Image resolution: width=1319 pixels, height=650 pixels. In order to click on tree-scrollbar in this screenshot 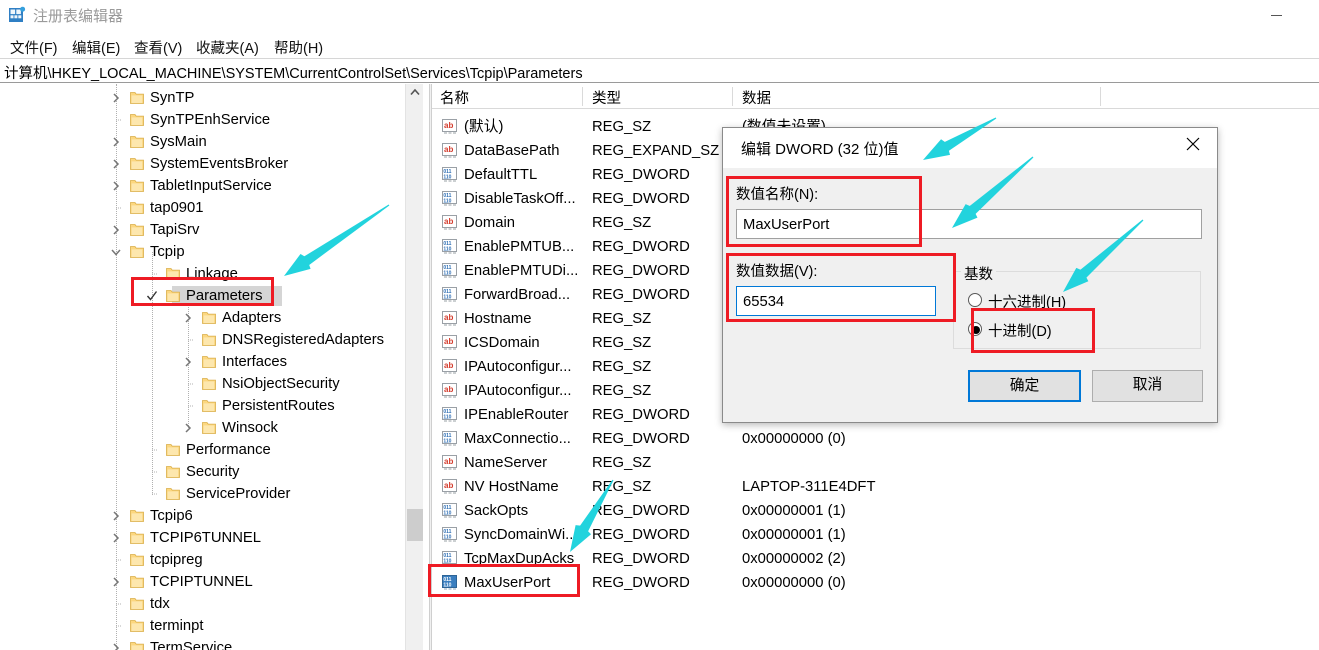, I will do `click(414, 367)`.